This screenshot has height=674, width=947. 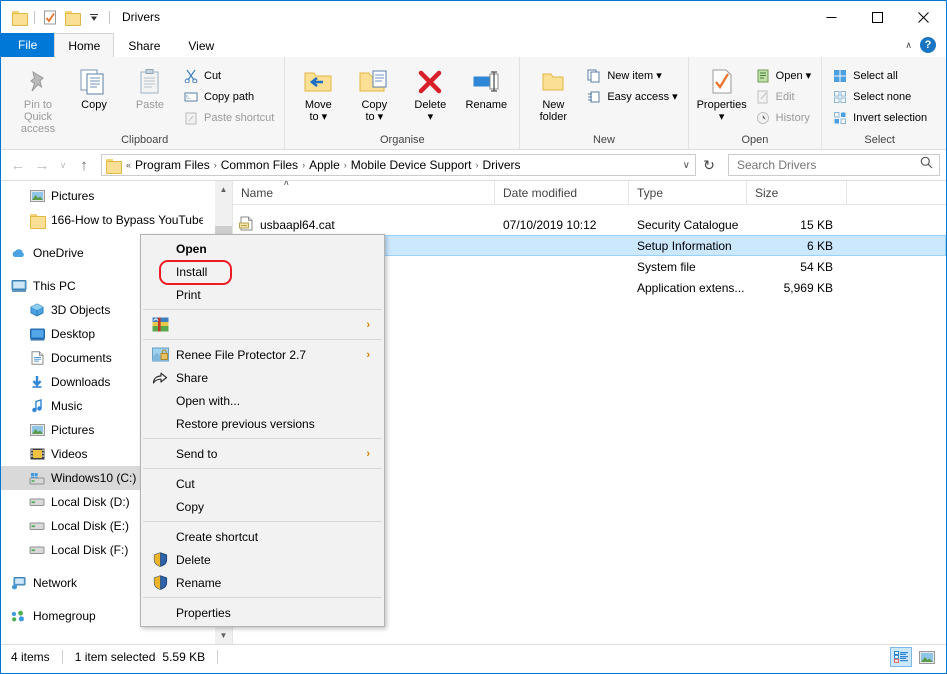 What do you see at coordinates (128, 165) in the screenshot?
I see `breadcrumb-overflow-icon: «` at bounding box center [128, 165].